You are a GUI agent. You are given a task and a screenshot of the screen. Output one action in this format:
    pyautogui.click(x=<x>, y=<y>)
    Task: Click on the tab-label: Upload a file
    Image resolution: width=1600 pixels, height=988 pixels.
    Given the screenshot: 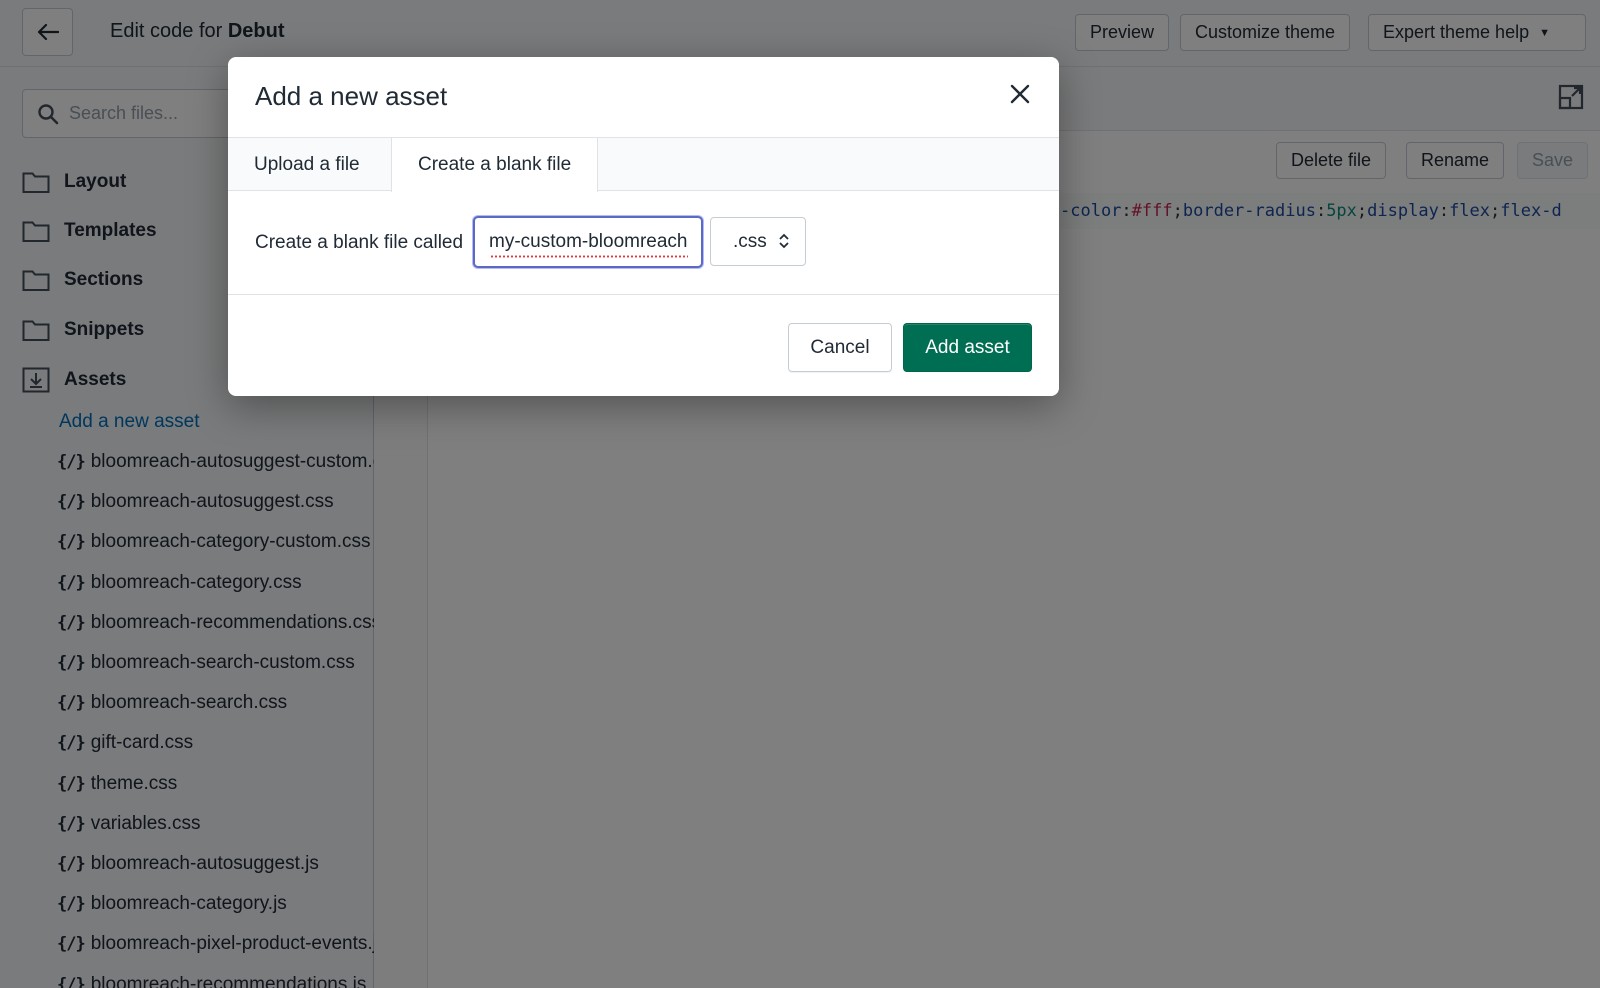 What is the action you would take?
    pyautogui.click(x=307, y=164)
    